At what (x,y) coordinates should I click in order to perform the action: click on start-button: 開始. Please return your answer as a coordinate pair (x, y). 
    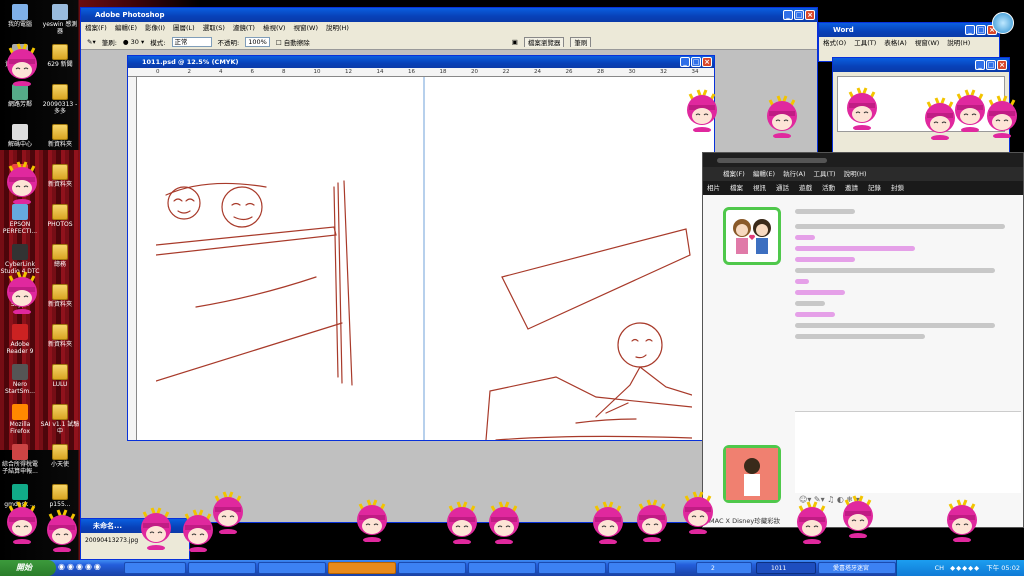
    Looking at the image, I should click on (28, 568).